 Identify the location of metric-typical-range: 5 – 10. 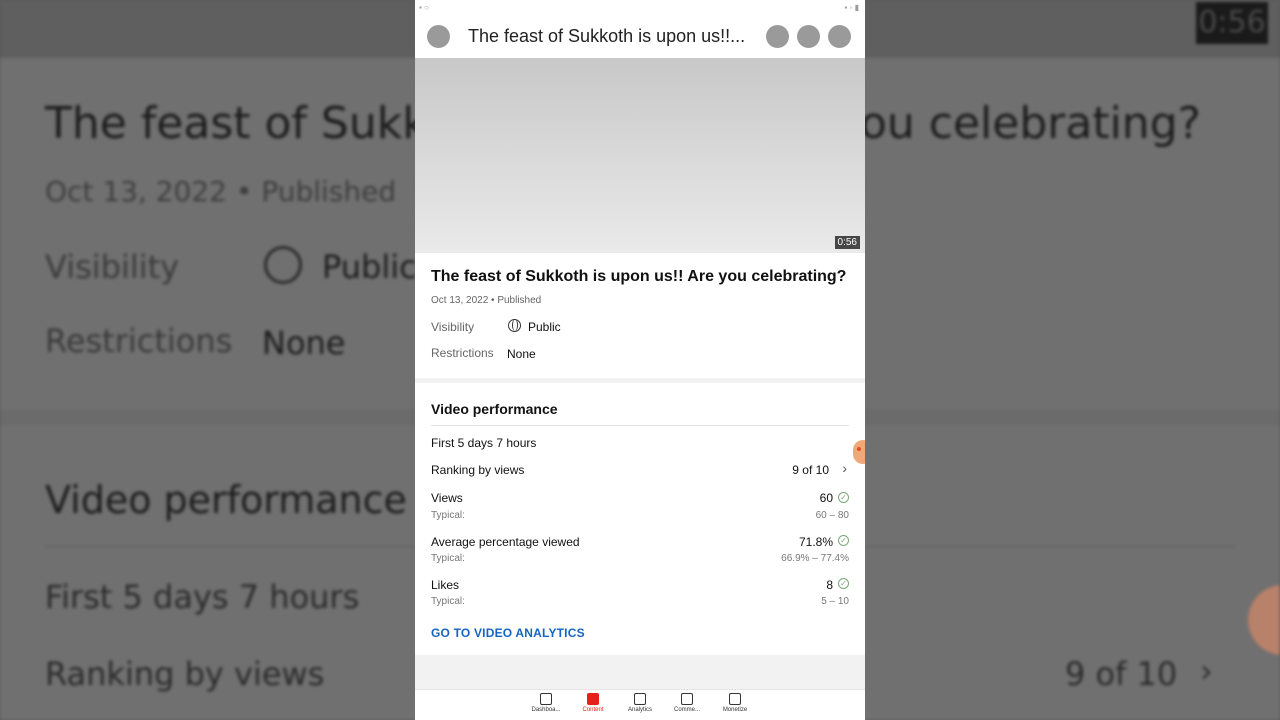
(835, 601).